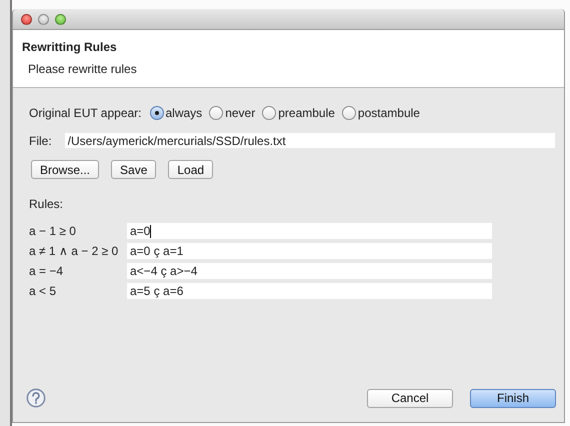 The width and height of the screenshot is (570, 426). What do you see at coordinates (46, 204) in the screenshot?
I see `rules-label: Rules:` at bounding box center [46, 204].